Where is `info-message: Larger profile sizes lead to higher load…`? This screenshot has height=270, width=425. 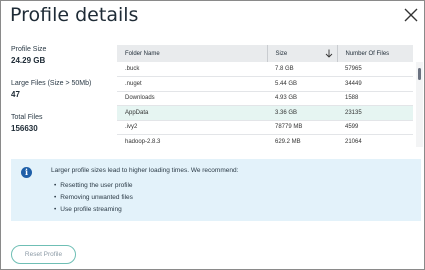 info-message: Larger profile sizes lead to higher load… is located at coordinates (145, 170).